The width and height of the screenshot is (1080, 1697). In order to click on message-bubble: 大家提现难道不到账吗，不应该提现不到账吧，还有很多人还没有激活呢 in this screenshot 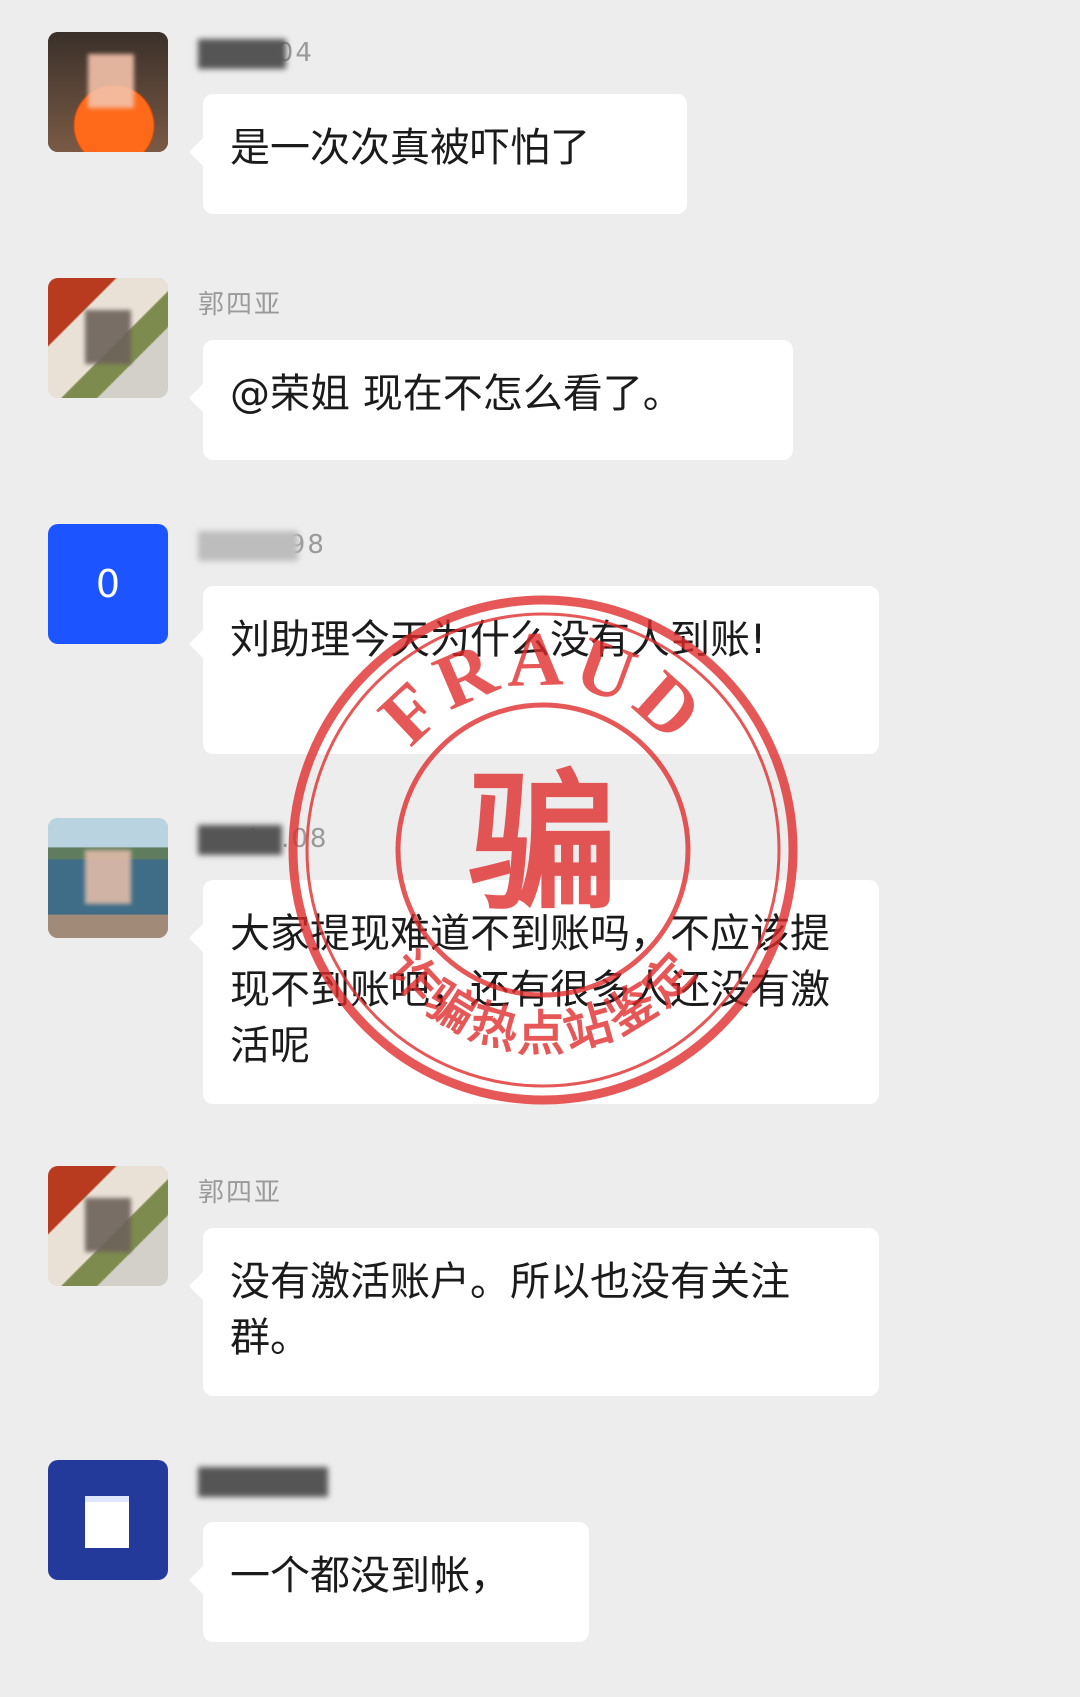, I will do `click(534, 992)`.